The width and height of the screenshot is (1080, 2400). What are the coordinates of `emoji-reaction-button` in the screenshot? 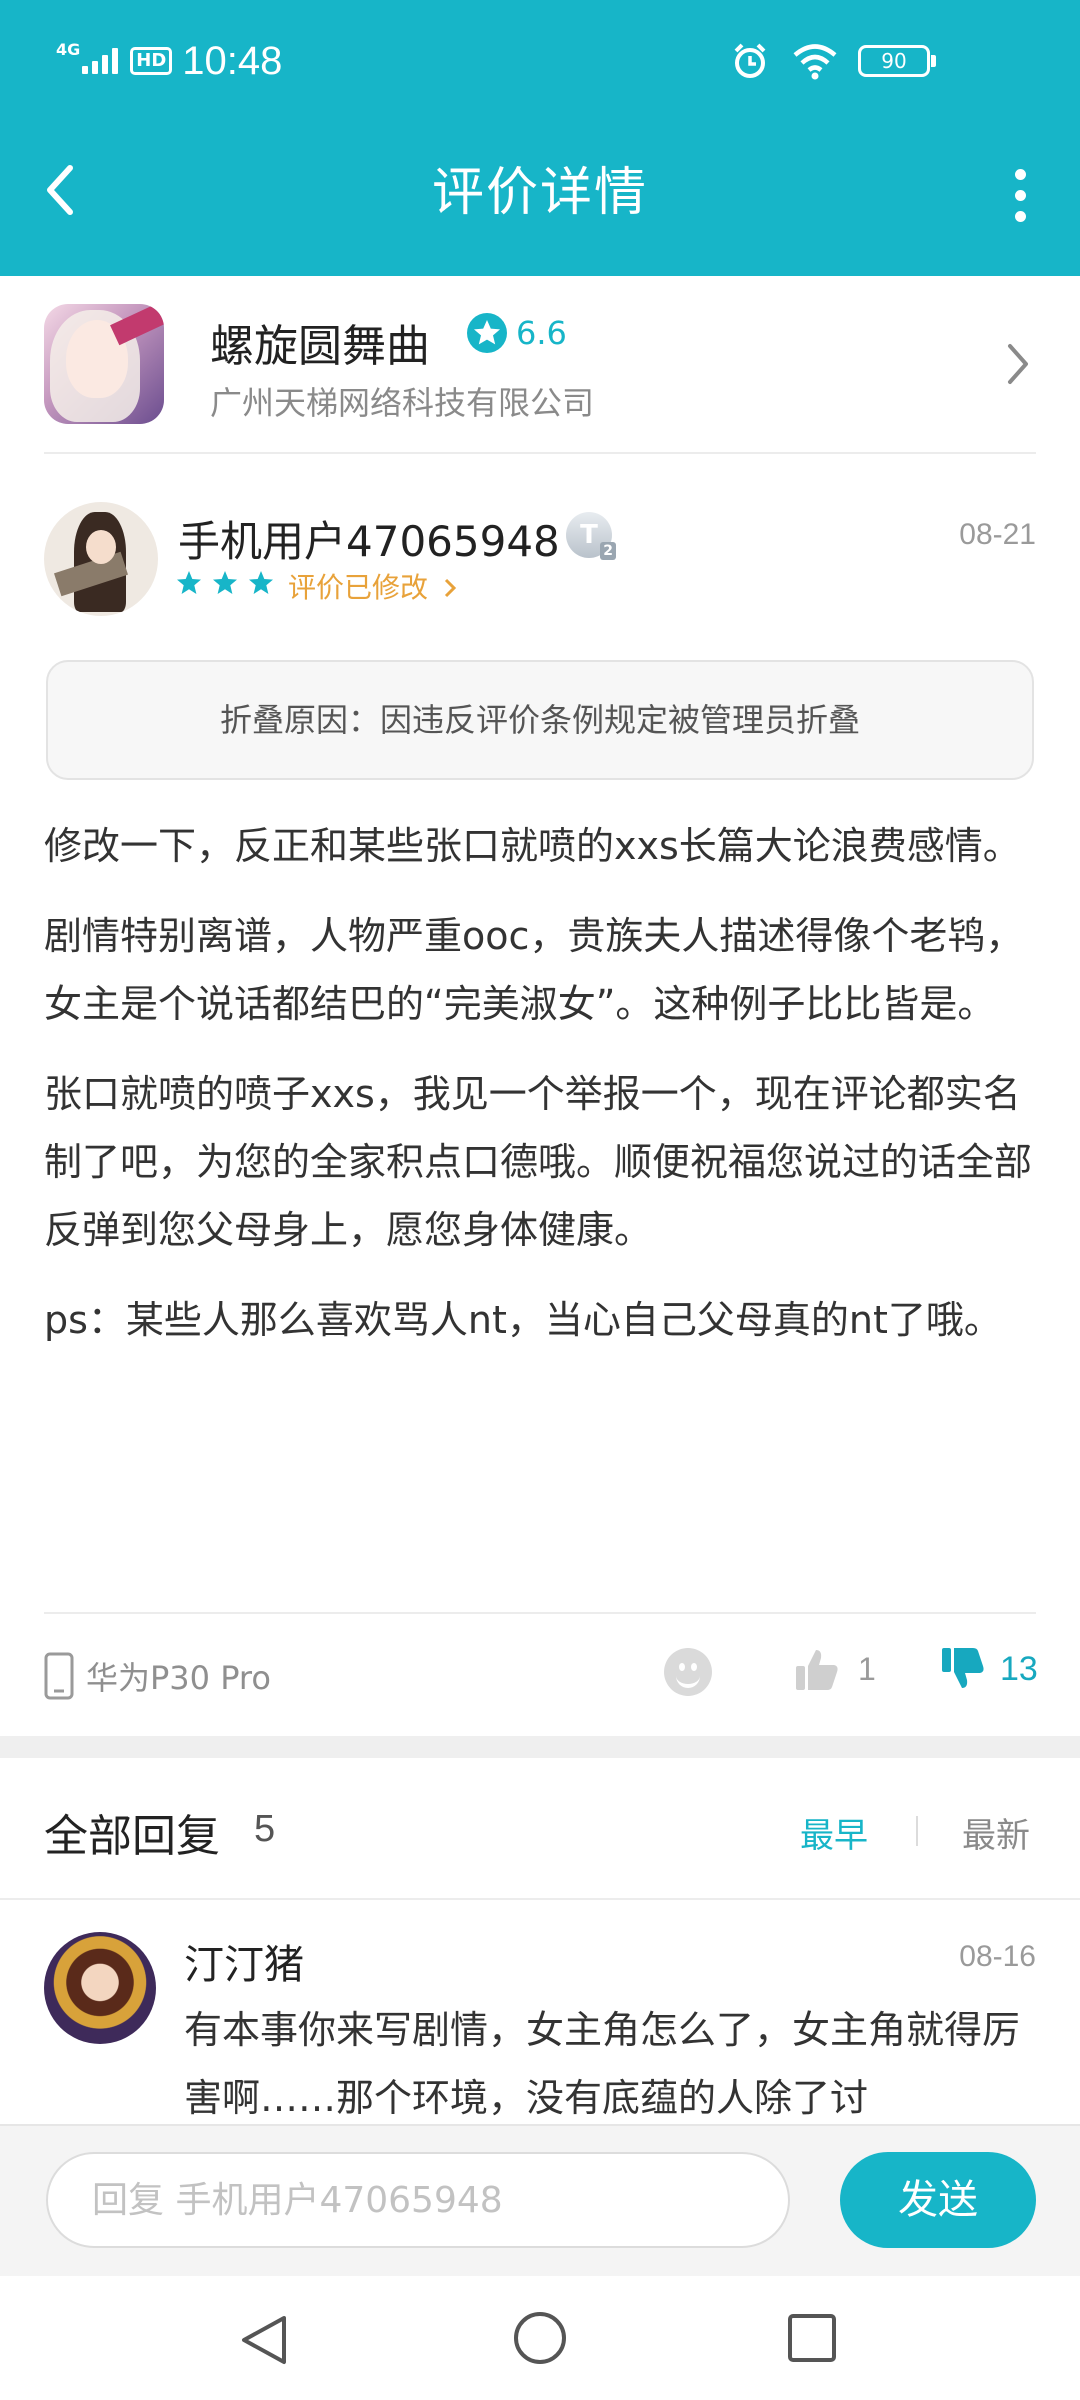 It's located at (688, 1672).